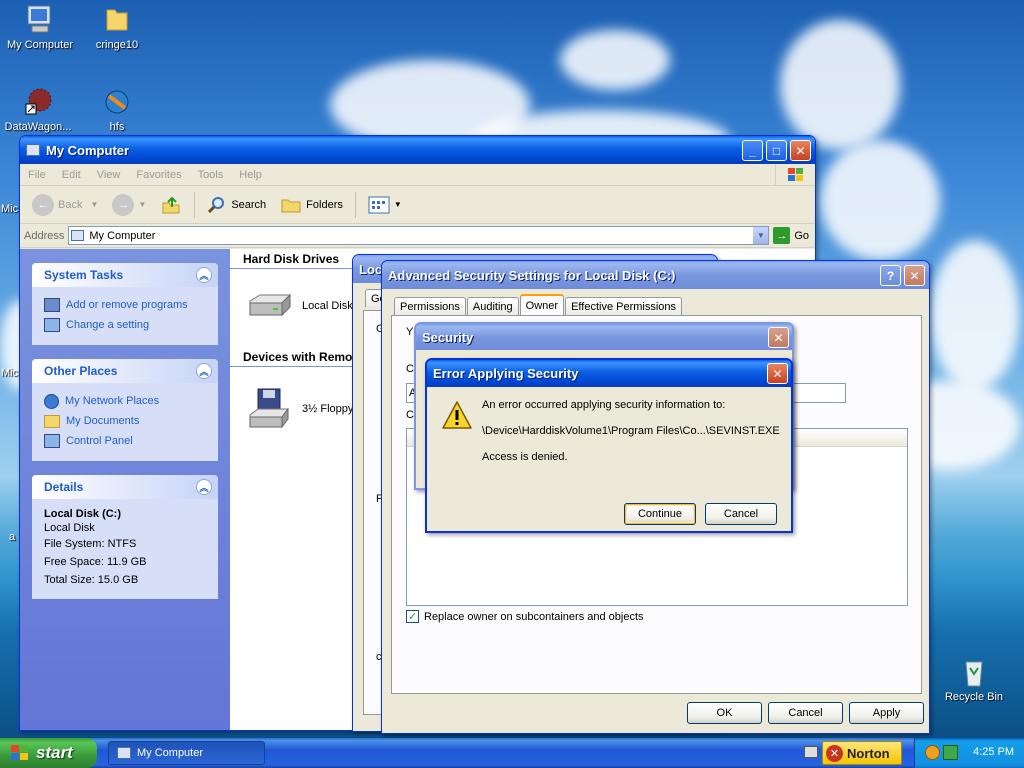 The height and width of the screenshot is (768, 1024). I want to click on add-remove-programs-link: Add or remove programs, so click(125, 305).